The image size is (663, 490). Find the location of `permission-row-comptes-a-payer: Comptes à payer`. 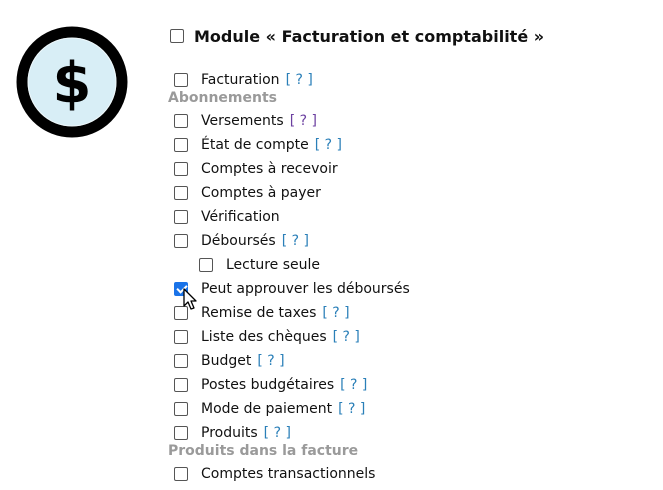

permission-row-comptes-a-payer: Comptes à payer is located at coordinates (247, 193).